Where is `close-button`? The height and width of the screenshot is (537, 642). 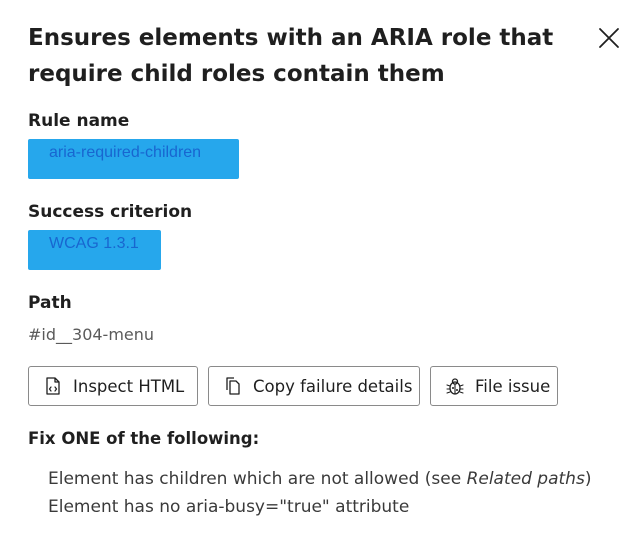 close-button is located at coordinates (609, 38).